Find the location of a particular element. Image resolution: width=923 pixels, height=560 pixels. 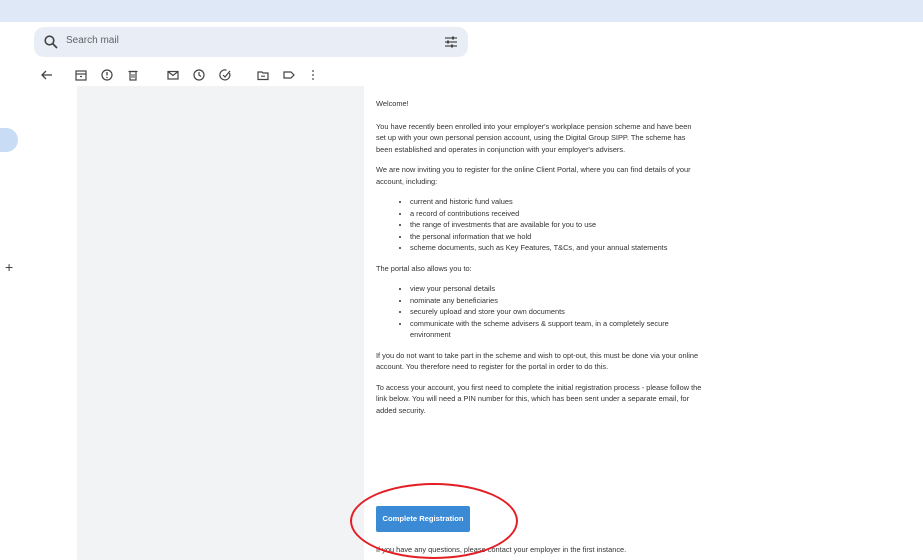

list-item: a record of contributions received is located at coordinates (556, 214).